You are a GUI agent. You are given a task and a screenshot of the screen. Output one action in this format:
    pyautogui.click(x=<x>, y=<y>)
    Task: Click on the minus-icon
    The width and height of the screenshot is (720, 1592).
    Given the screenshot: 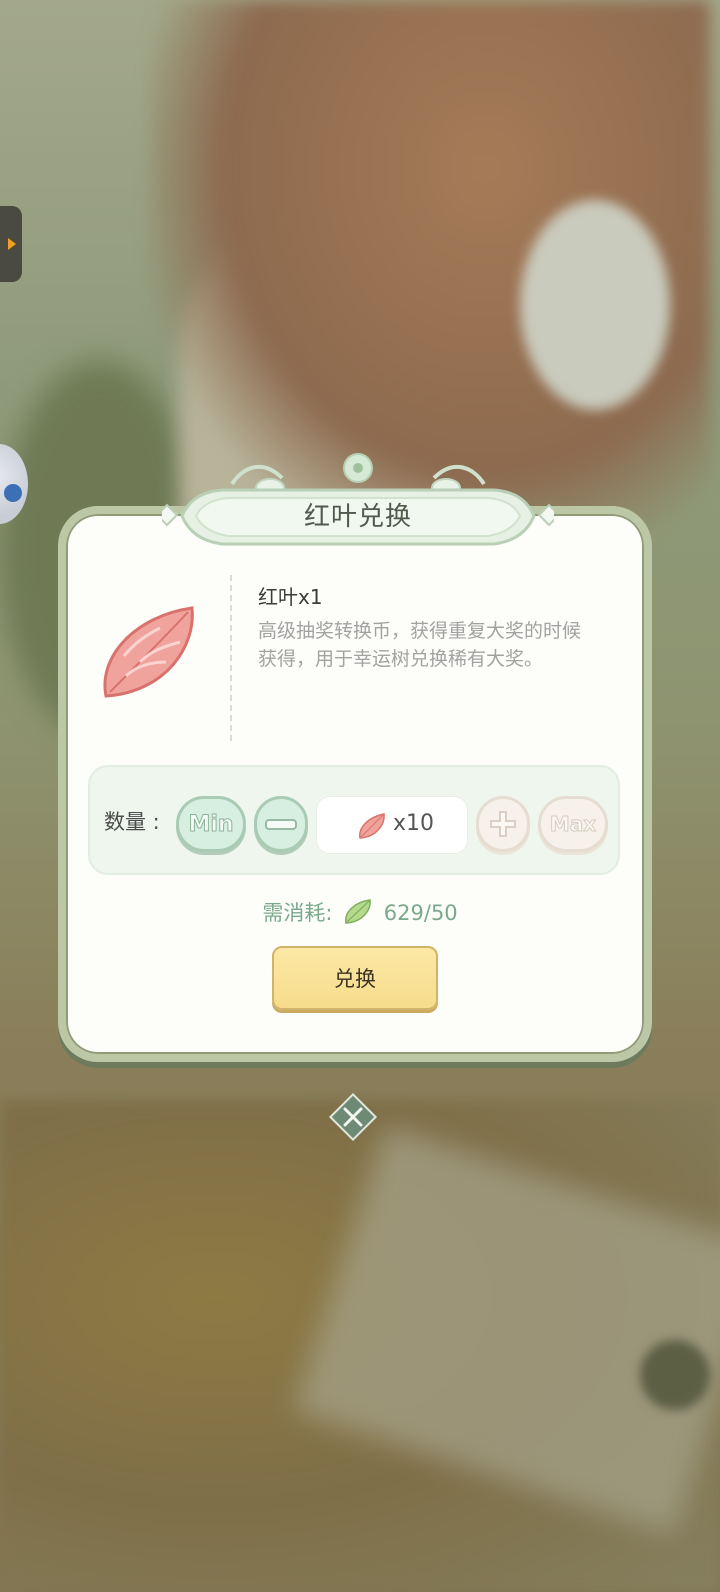 What is the action you would take?
    pyautogui.click(x=281, y=824)
    